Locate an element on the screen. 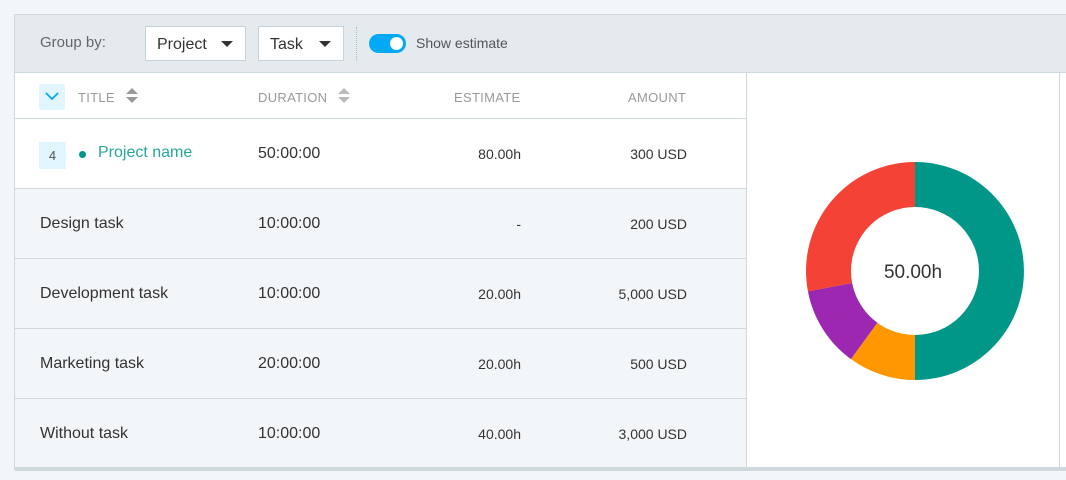 The image size is (1066, 480). task-title: Without task is located at coordinates (84, 433).